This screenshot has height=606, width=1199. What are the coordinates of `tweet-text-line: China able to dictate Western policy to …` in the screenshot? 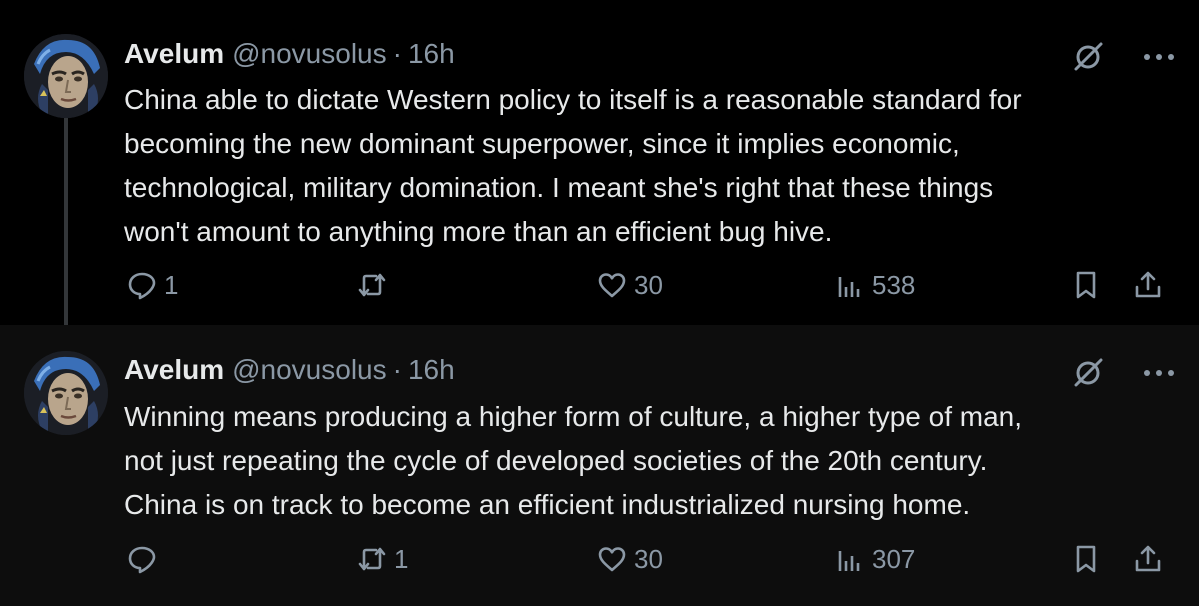 It's located at (573, 99).